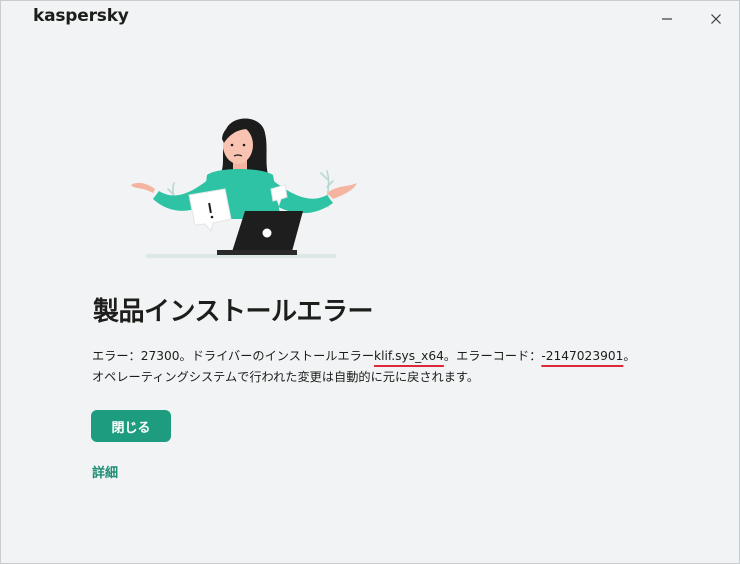  I want to click on error-illustration, so click(244, 188).